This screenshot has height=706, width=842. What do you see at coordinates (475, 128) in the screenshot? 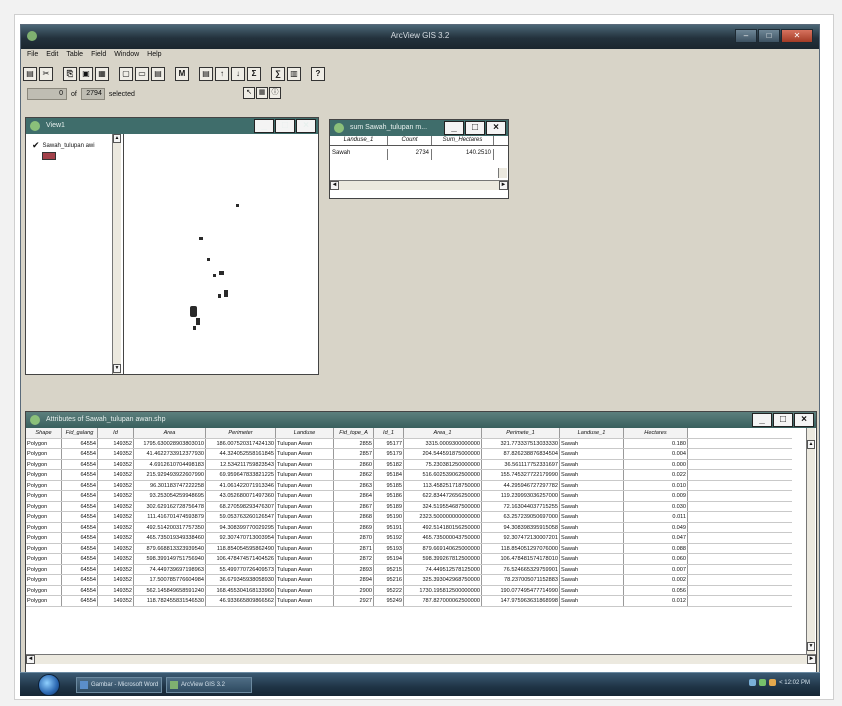
I see `summary-maximize-button: □` at bounding box center [475, 128].